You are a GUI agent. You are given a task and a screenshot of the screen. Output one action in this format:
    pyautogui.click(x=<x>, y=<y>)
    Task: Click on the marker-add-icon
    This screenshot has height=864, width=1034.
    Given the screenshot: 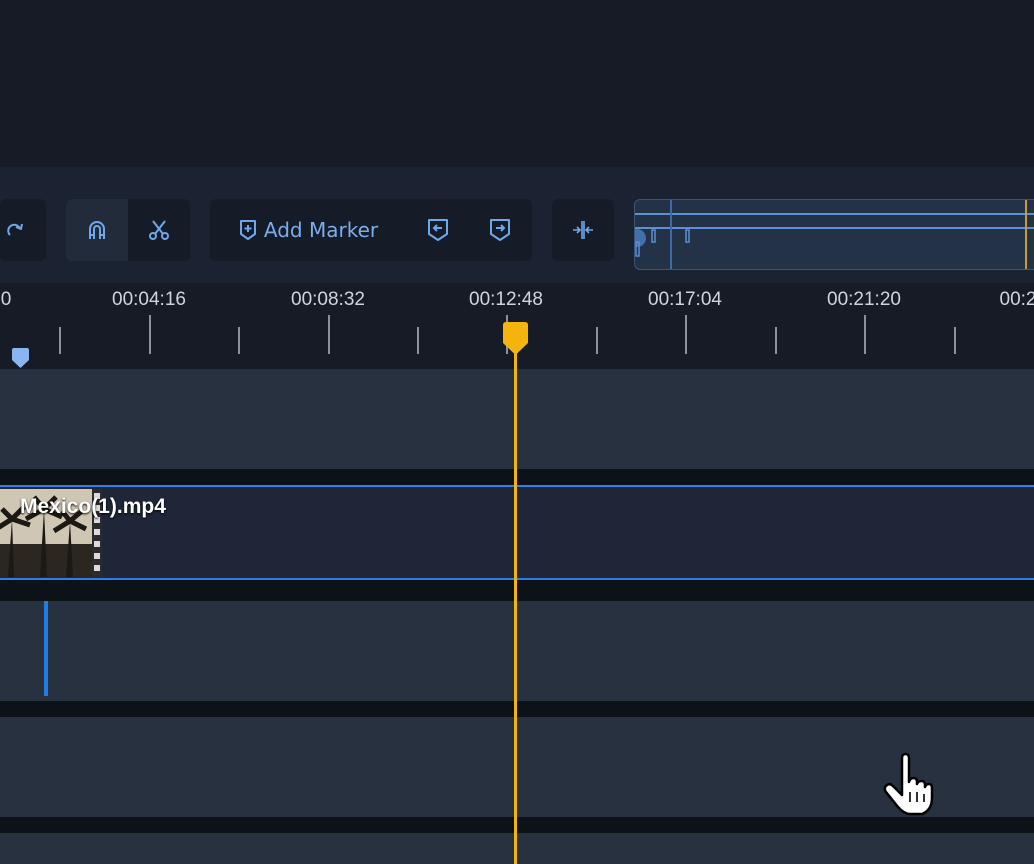 What is the action you would take?
    pyautogui.click(x=247, y=230)
    